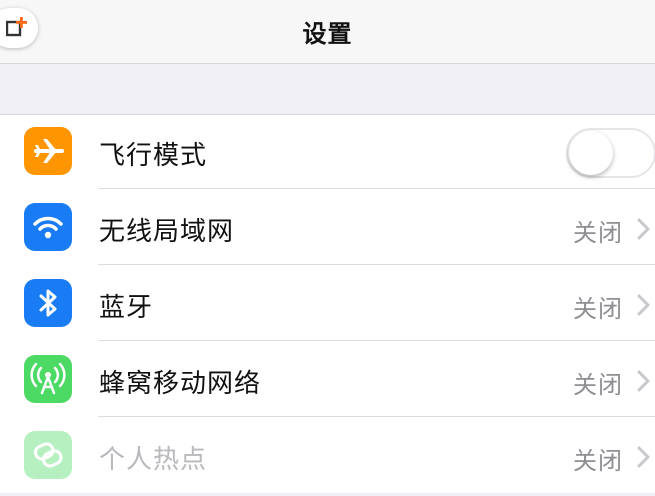 The image size is (655, 496). Describe the element at coordinates (327, 152) in the screenshot. I see `settings-row-airplane-mode: 飞行模式` at that location.